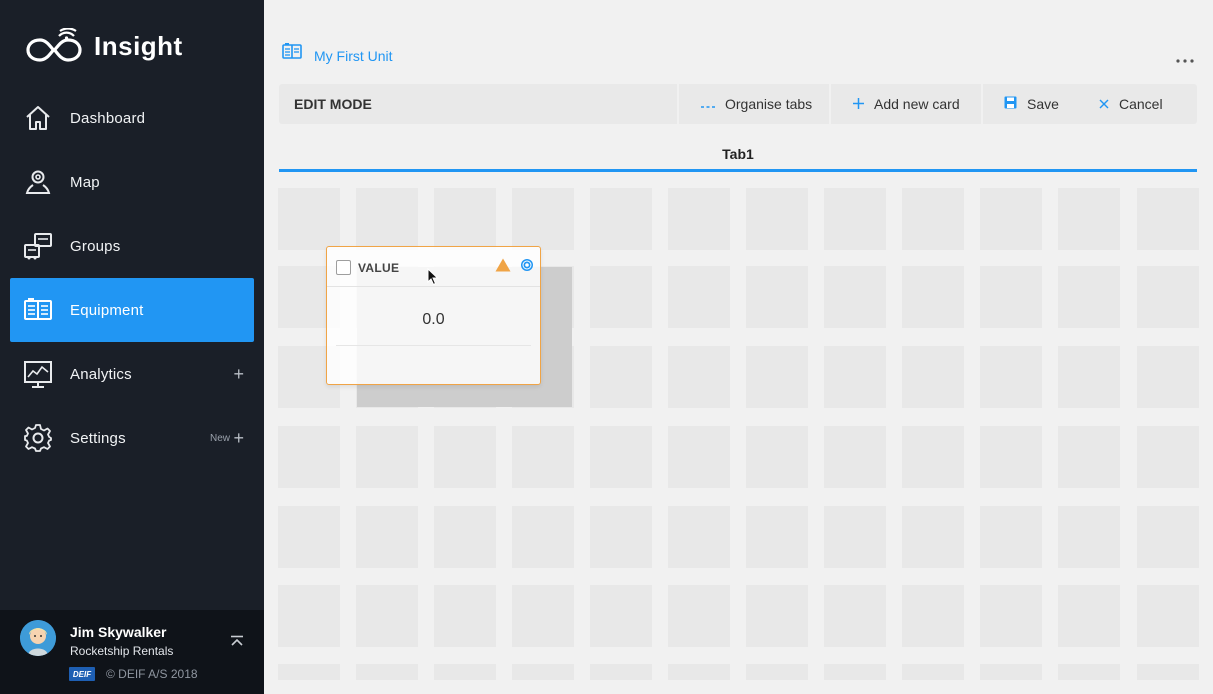 The height and width of the screenshot is (694, 1213). I want to click on tab-bar: Tab1, so click(738, 155).